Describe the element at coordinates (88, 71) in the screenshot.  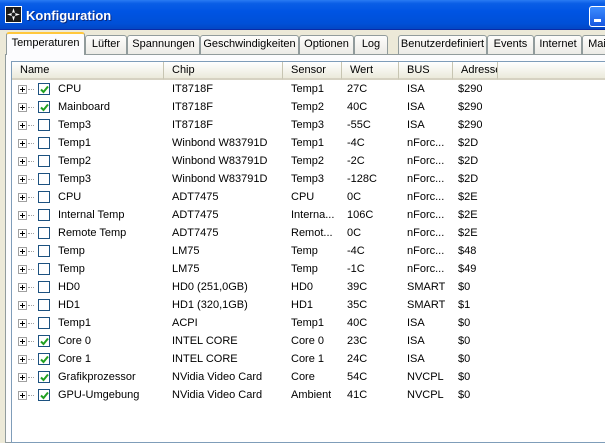
I see `column-header-name: Name` at that location.